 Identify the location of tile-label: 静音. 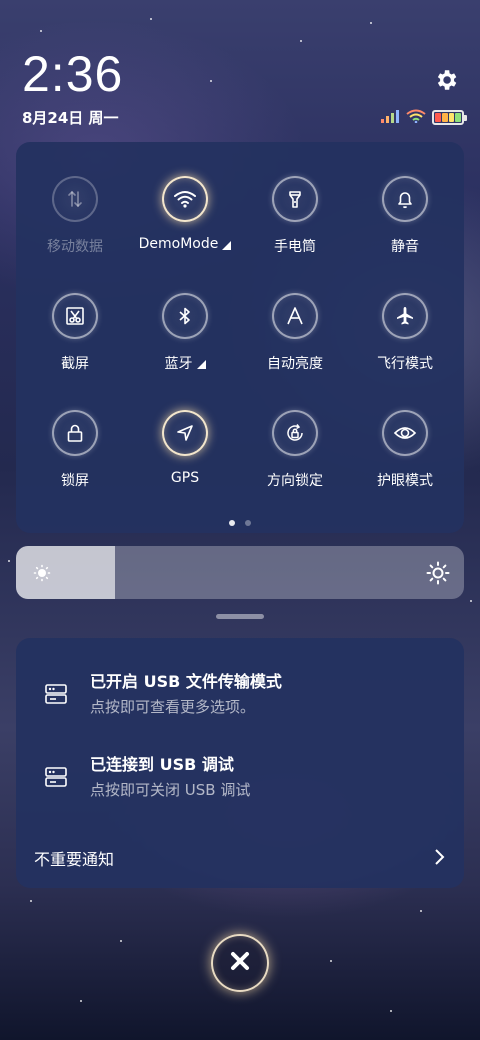
(405, 246).